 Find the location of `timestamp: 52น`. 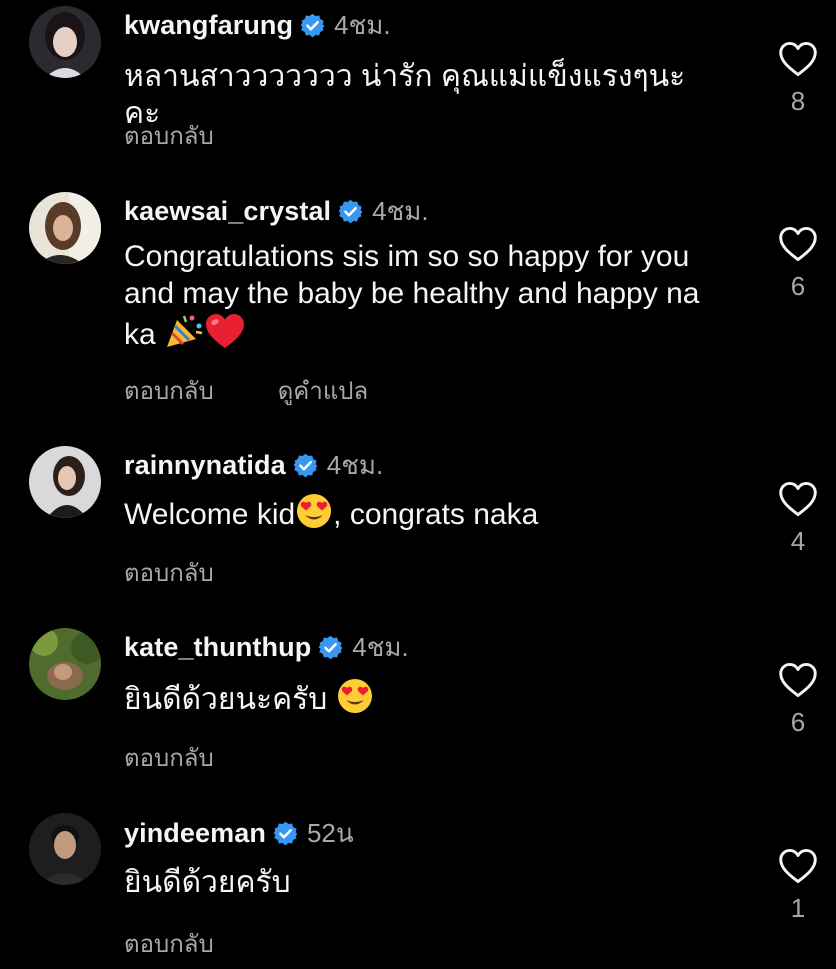

timestamp: 52น is located at coordinates (330, 832).